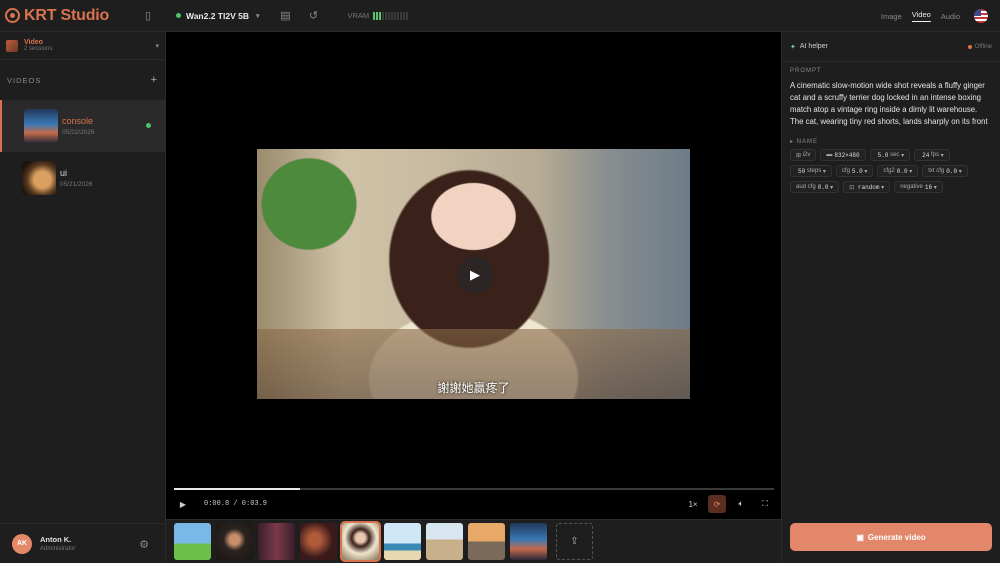 Image resolution: width=1000 pixels, height=563 pixels. Describe the element at coordinates (56, 539) in the screenshot. I see `user-name: Anton K.` at that location.